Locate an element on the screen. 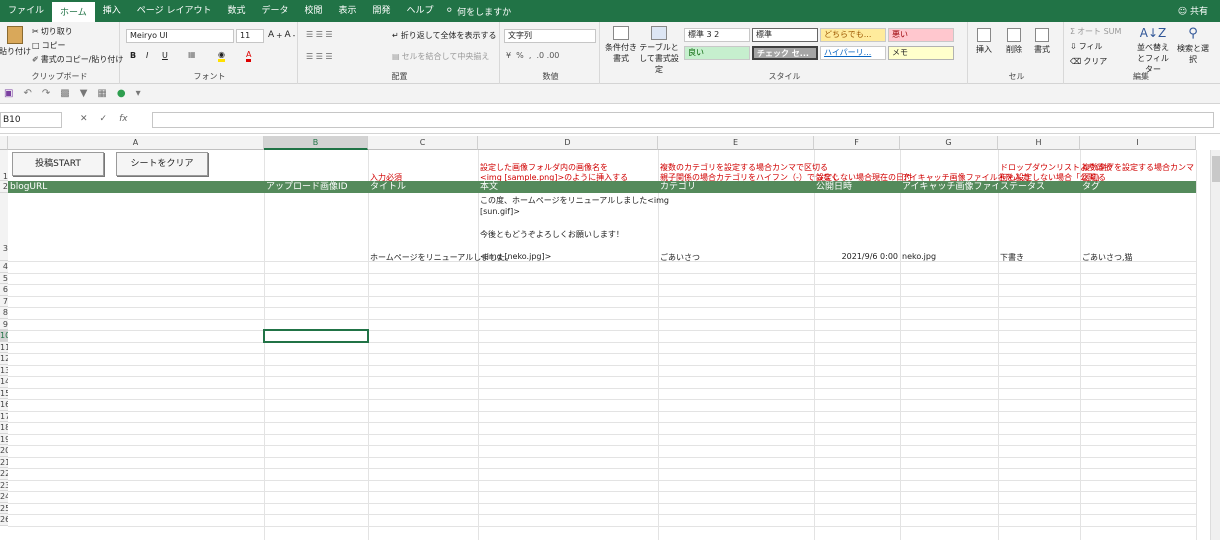  header-title: タイトル is located at coordinates (423, 187).